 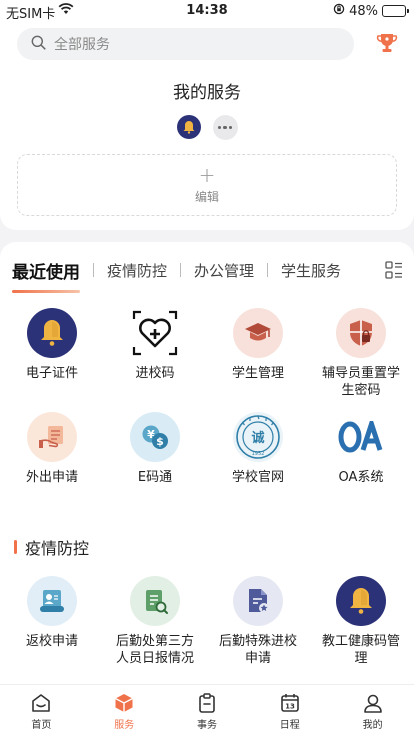 I want to click on calendar-icon: 13, so click(x=289, y=703).